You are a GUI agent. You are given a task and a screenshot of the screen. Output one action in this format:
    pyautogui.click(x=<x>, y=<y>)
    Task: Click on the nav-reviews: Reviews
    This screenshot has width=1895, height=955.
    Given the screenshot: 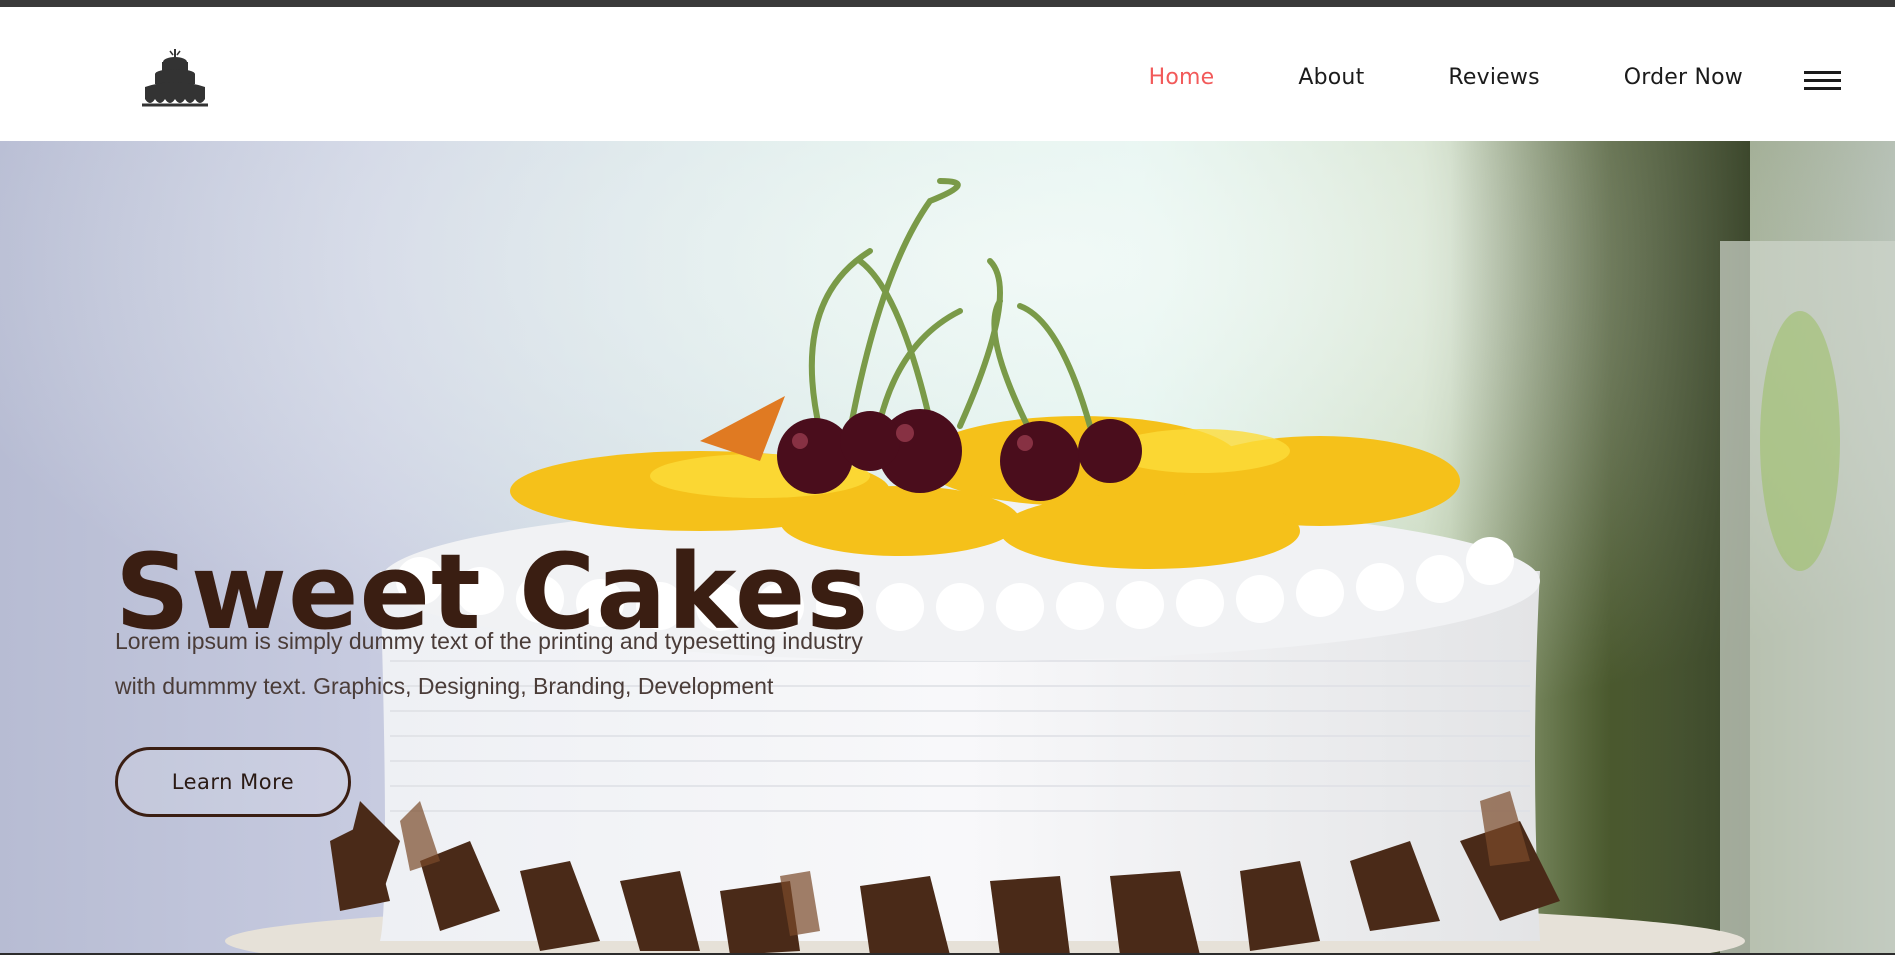 What is the action you would take?
    pyautogui.click(x=1493, y=77)
    